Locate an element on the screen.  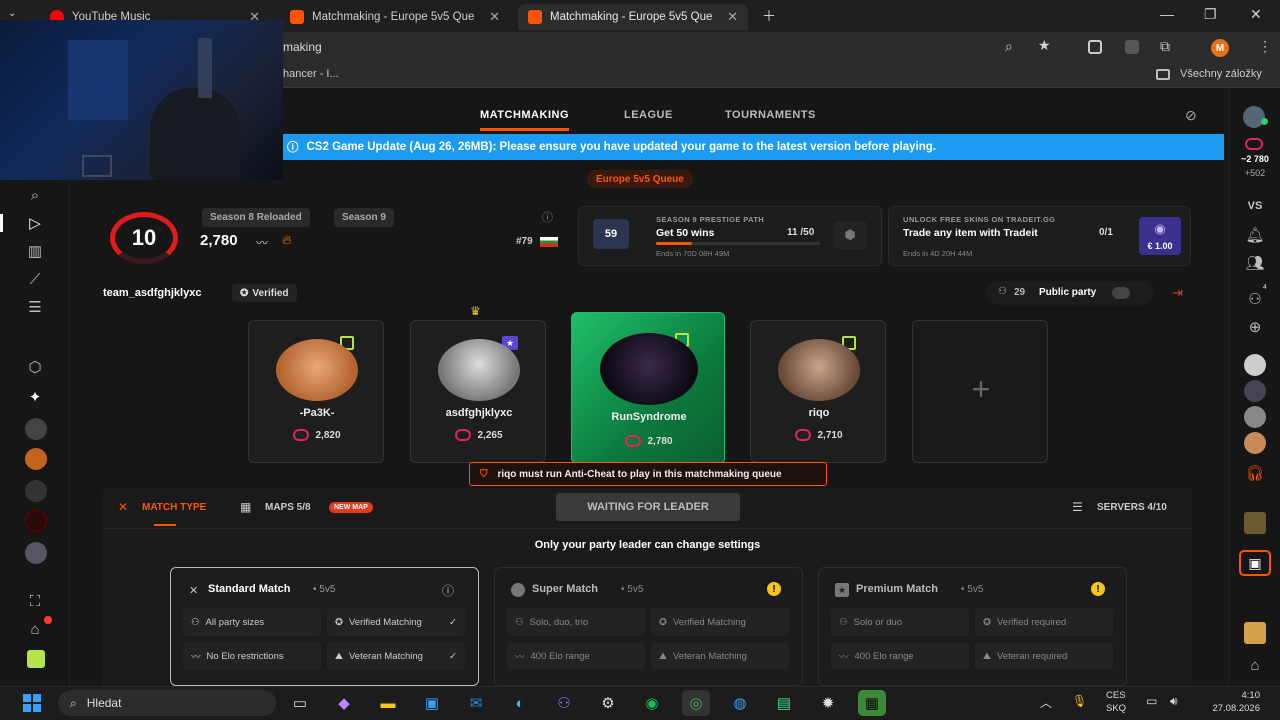
task-view-icon: ▭ is located at coordinates (300, 703).